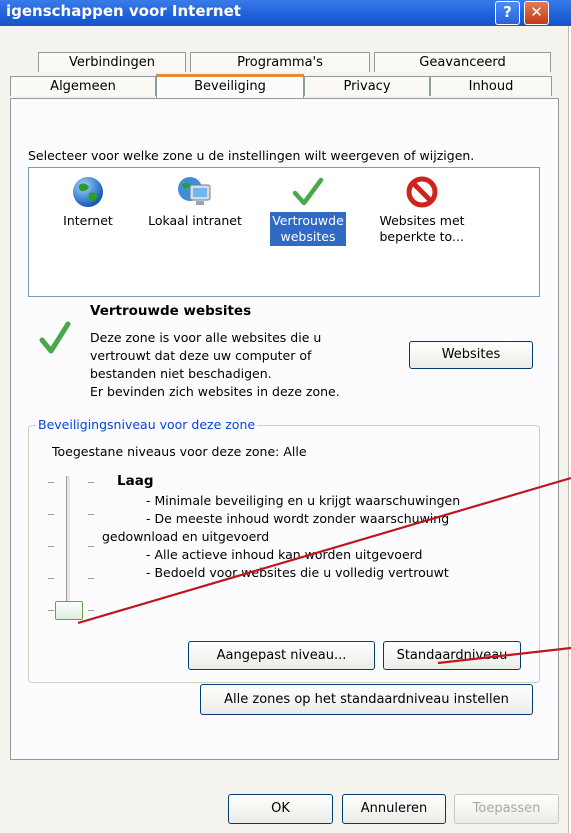 The height and width of the screenshot is (833, 571). I want to click on zone-label: Internet, so click(88, 220).